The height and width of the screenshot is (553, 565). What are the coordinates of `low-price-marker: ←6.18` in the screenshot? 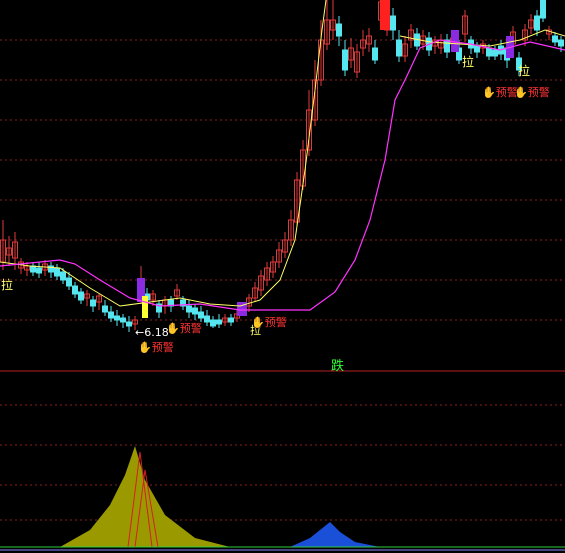 It's located at (152, 332).